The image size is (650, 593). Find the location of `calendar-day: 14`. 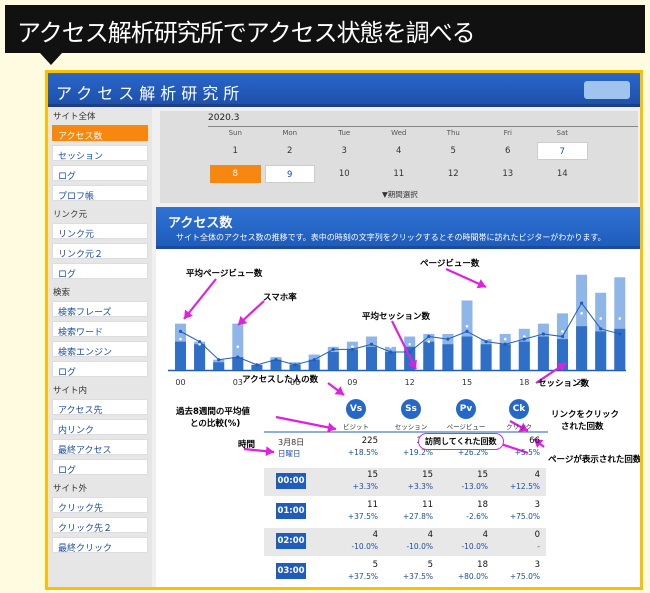

calendar-day: 14 is located at coordinates (562, 174).